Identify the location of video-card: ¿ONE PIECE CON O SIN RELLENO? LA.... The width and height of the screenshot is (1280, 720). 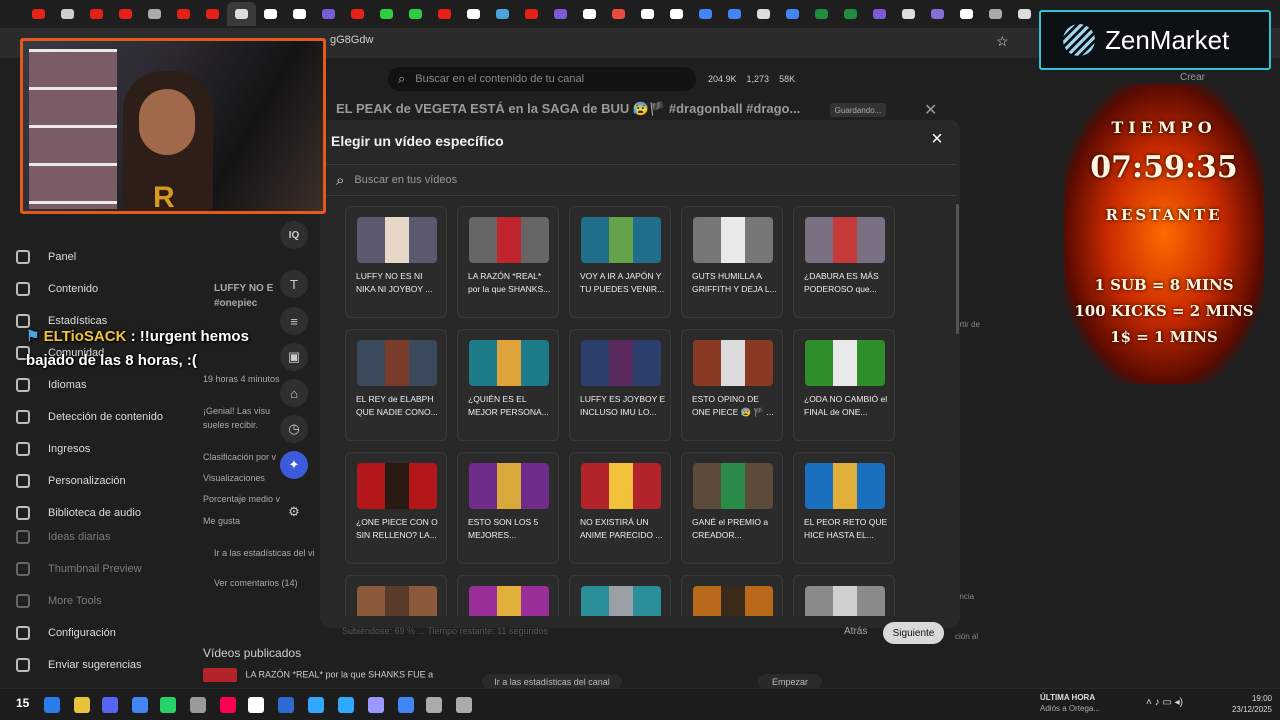
(396, 508).